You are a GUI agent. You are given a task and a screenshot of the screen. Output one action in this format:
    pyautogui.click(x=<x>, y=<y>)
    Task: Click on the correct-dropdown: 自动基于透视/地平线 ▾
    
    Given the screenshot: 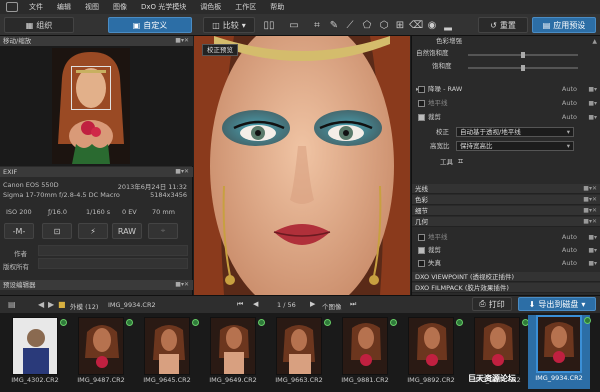 What is the action you would take?
    pyautogui.click(x=515, y=132)
    